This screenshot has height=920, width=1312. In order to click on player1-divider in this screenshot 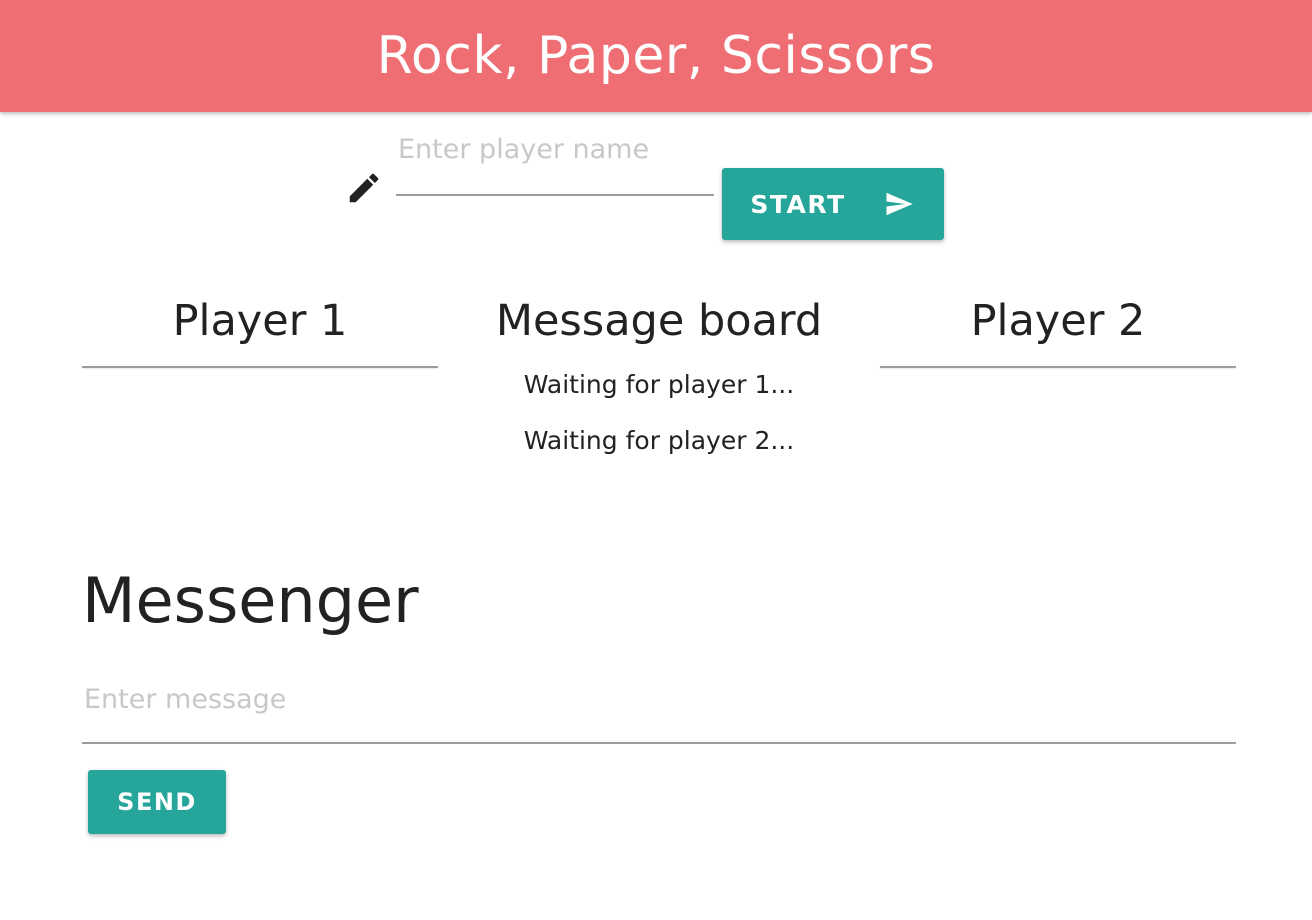, I will do `click(260, 367)`.